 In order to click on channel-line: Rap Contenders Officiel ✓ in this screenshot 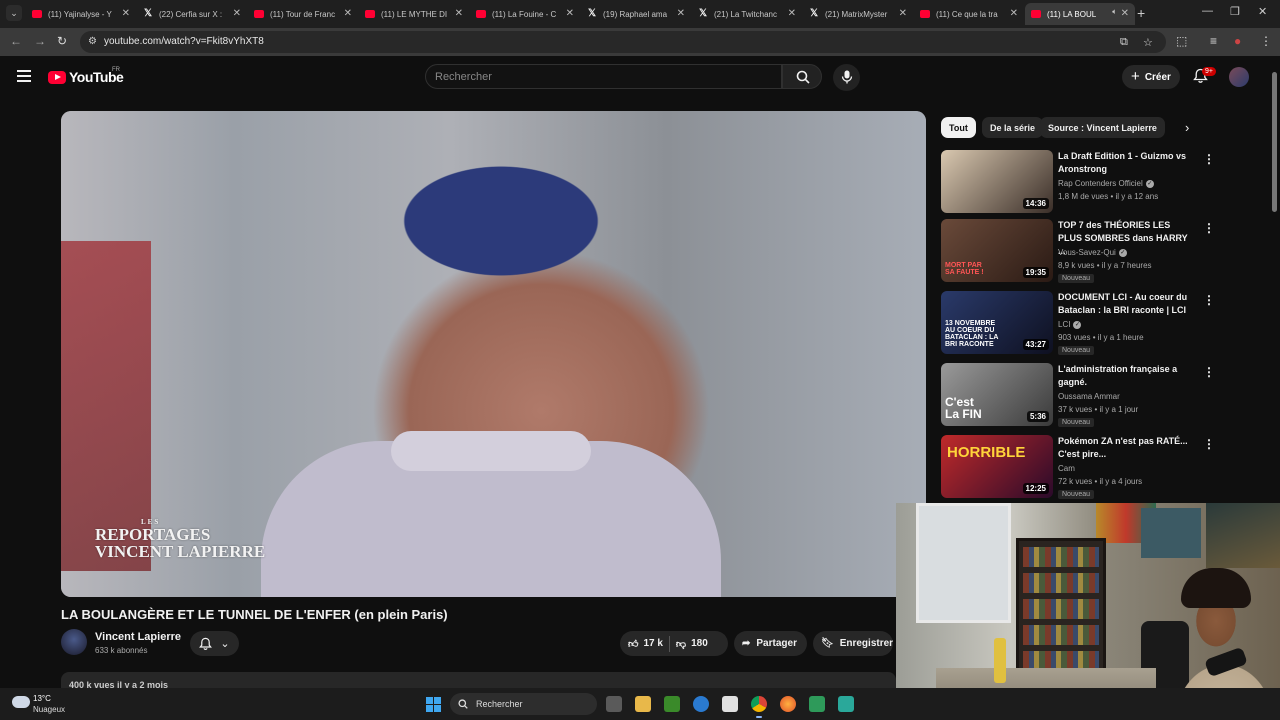, I will do `click(1106, 183)`.